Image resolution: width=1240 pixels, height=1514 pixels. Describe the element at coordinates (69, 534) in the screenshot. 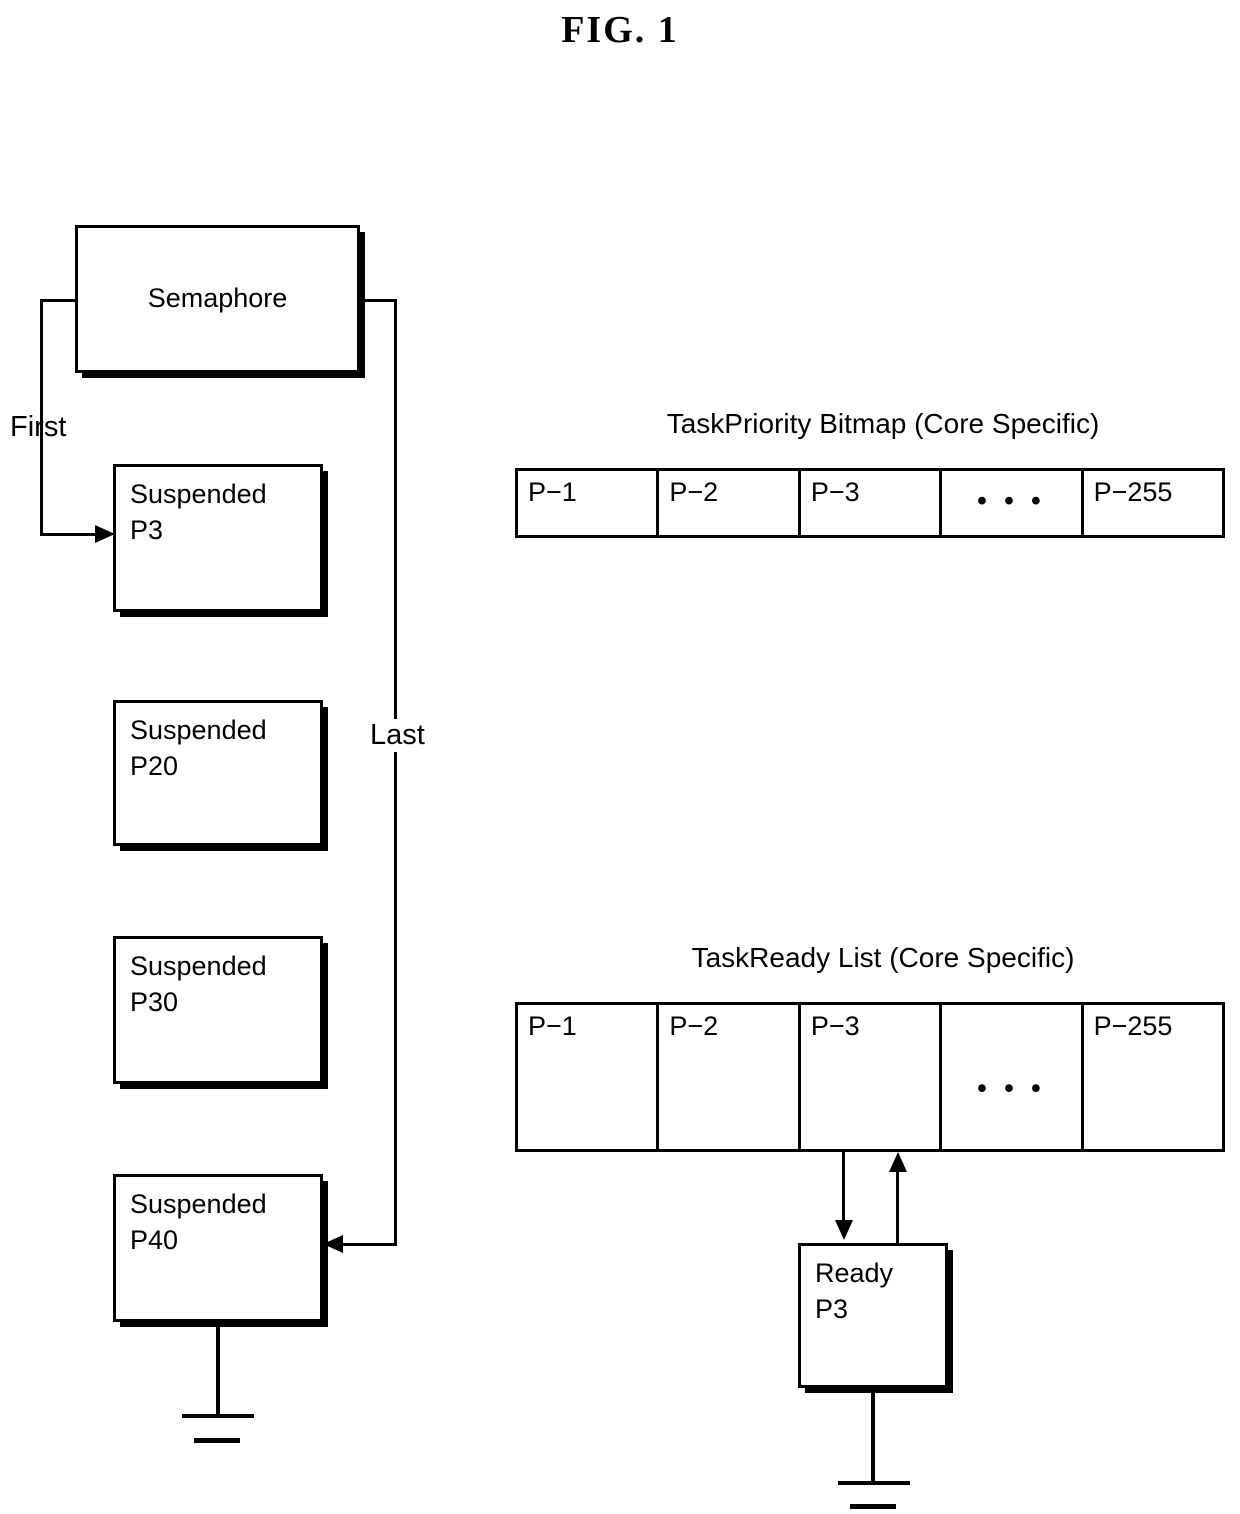

I see `first-edge-segment-bottom` at that location.